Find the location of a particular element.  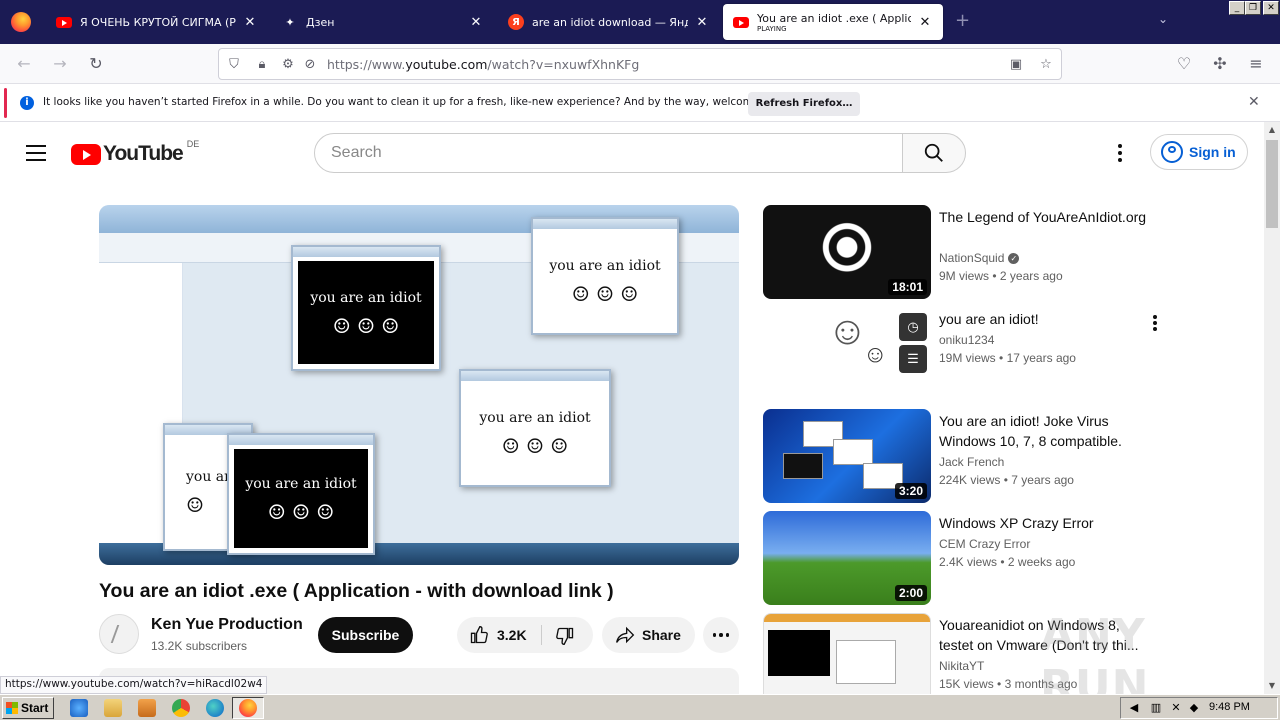

restore-icon: ❐ is located at coordinates (1253, 8).